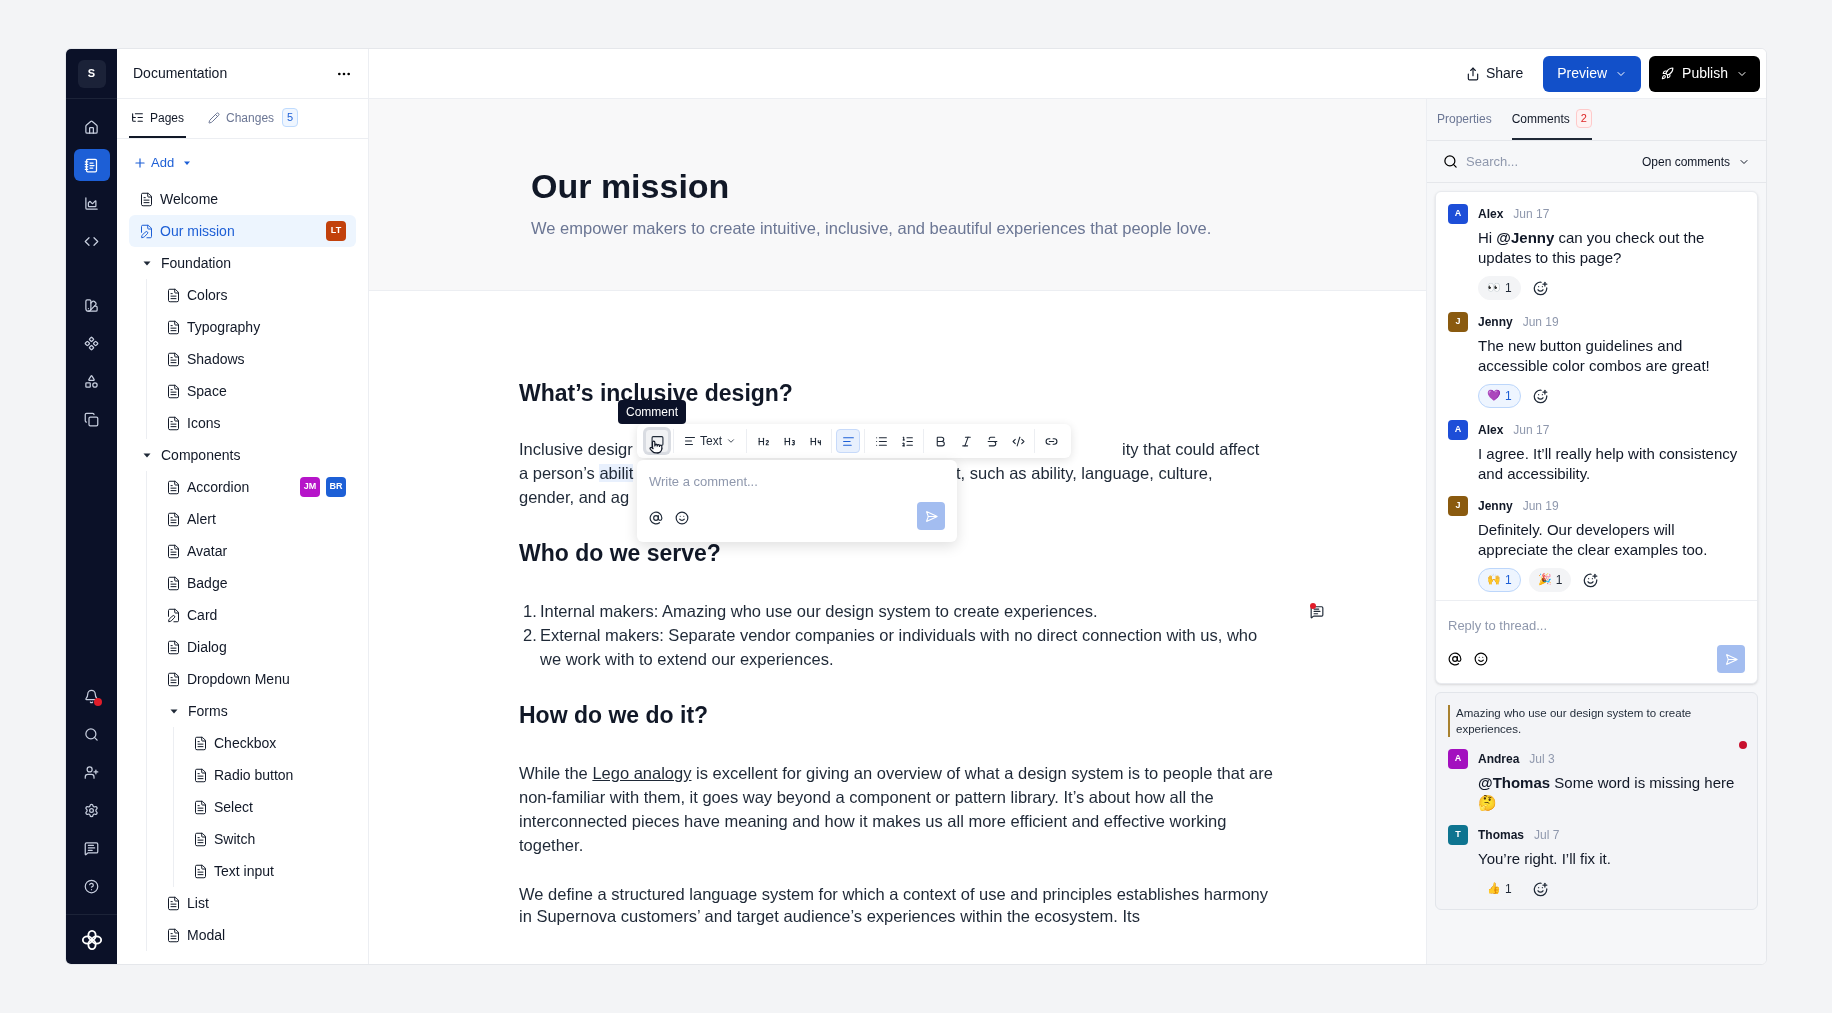 The width and height of the screenshot is (1832, 1013). I want to click on page-item: Dropdown Menu, so click(256, 679).